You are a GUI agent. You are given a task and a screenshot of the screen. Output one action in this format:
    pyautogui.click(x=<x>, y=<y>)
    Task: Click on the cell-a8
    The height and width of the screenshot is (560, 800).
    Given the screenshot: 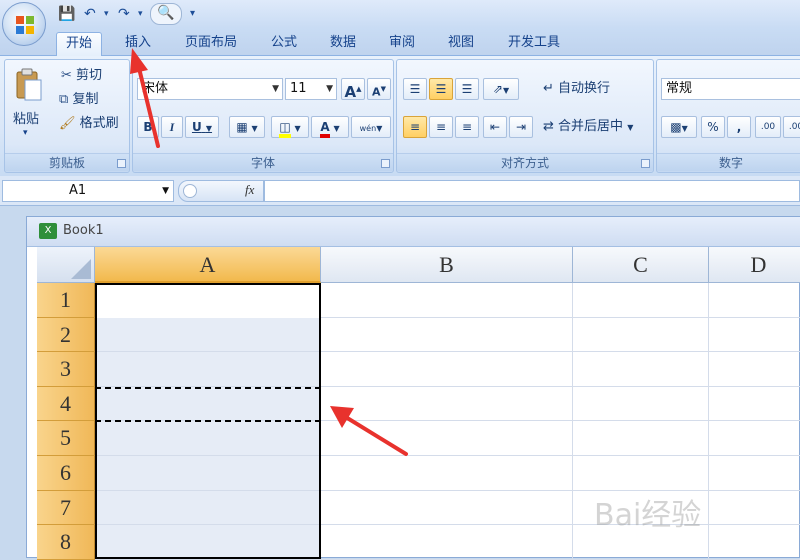 What is the action you would take?
    pyautogui.click(x=208, y=542)
    